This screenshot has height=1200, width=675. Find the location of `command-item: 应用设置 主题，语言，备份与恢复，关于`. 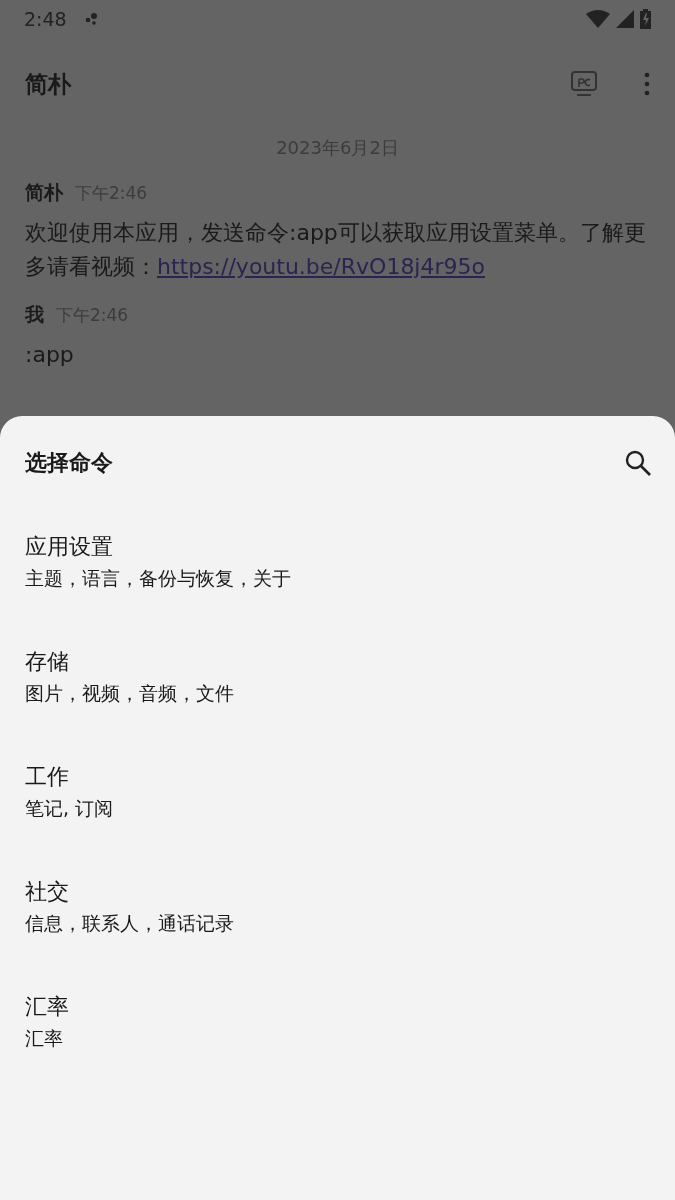

command-item: 应用设置 主题，语言，备份与恢复，关于 is located at coordinates (337, 563).